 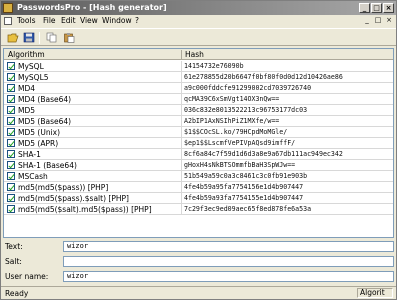 I want to click on status-bar: Ready Algorit, so click(x=198, y=292).